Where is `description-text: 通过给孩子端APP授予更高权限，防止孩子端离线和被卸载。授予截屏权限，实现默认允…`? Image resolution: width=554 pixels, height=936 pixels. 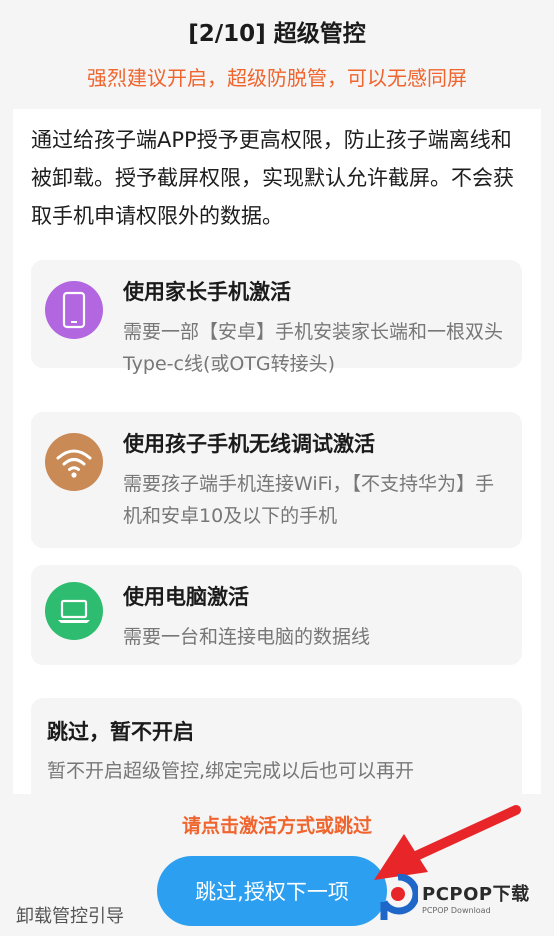 description-text: 通过给孩子端APP授予更高权限，防止孩子端离线和被卸载。授予截屏权限，实现默认允… is located at coordinates (272, 178).